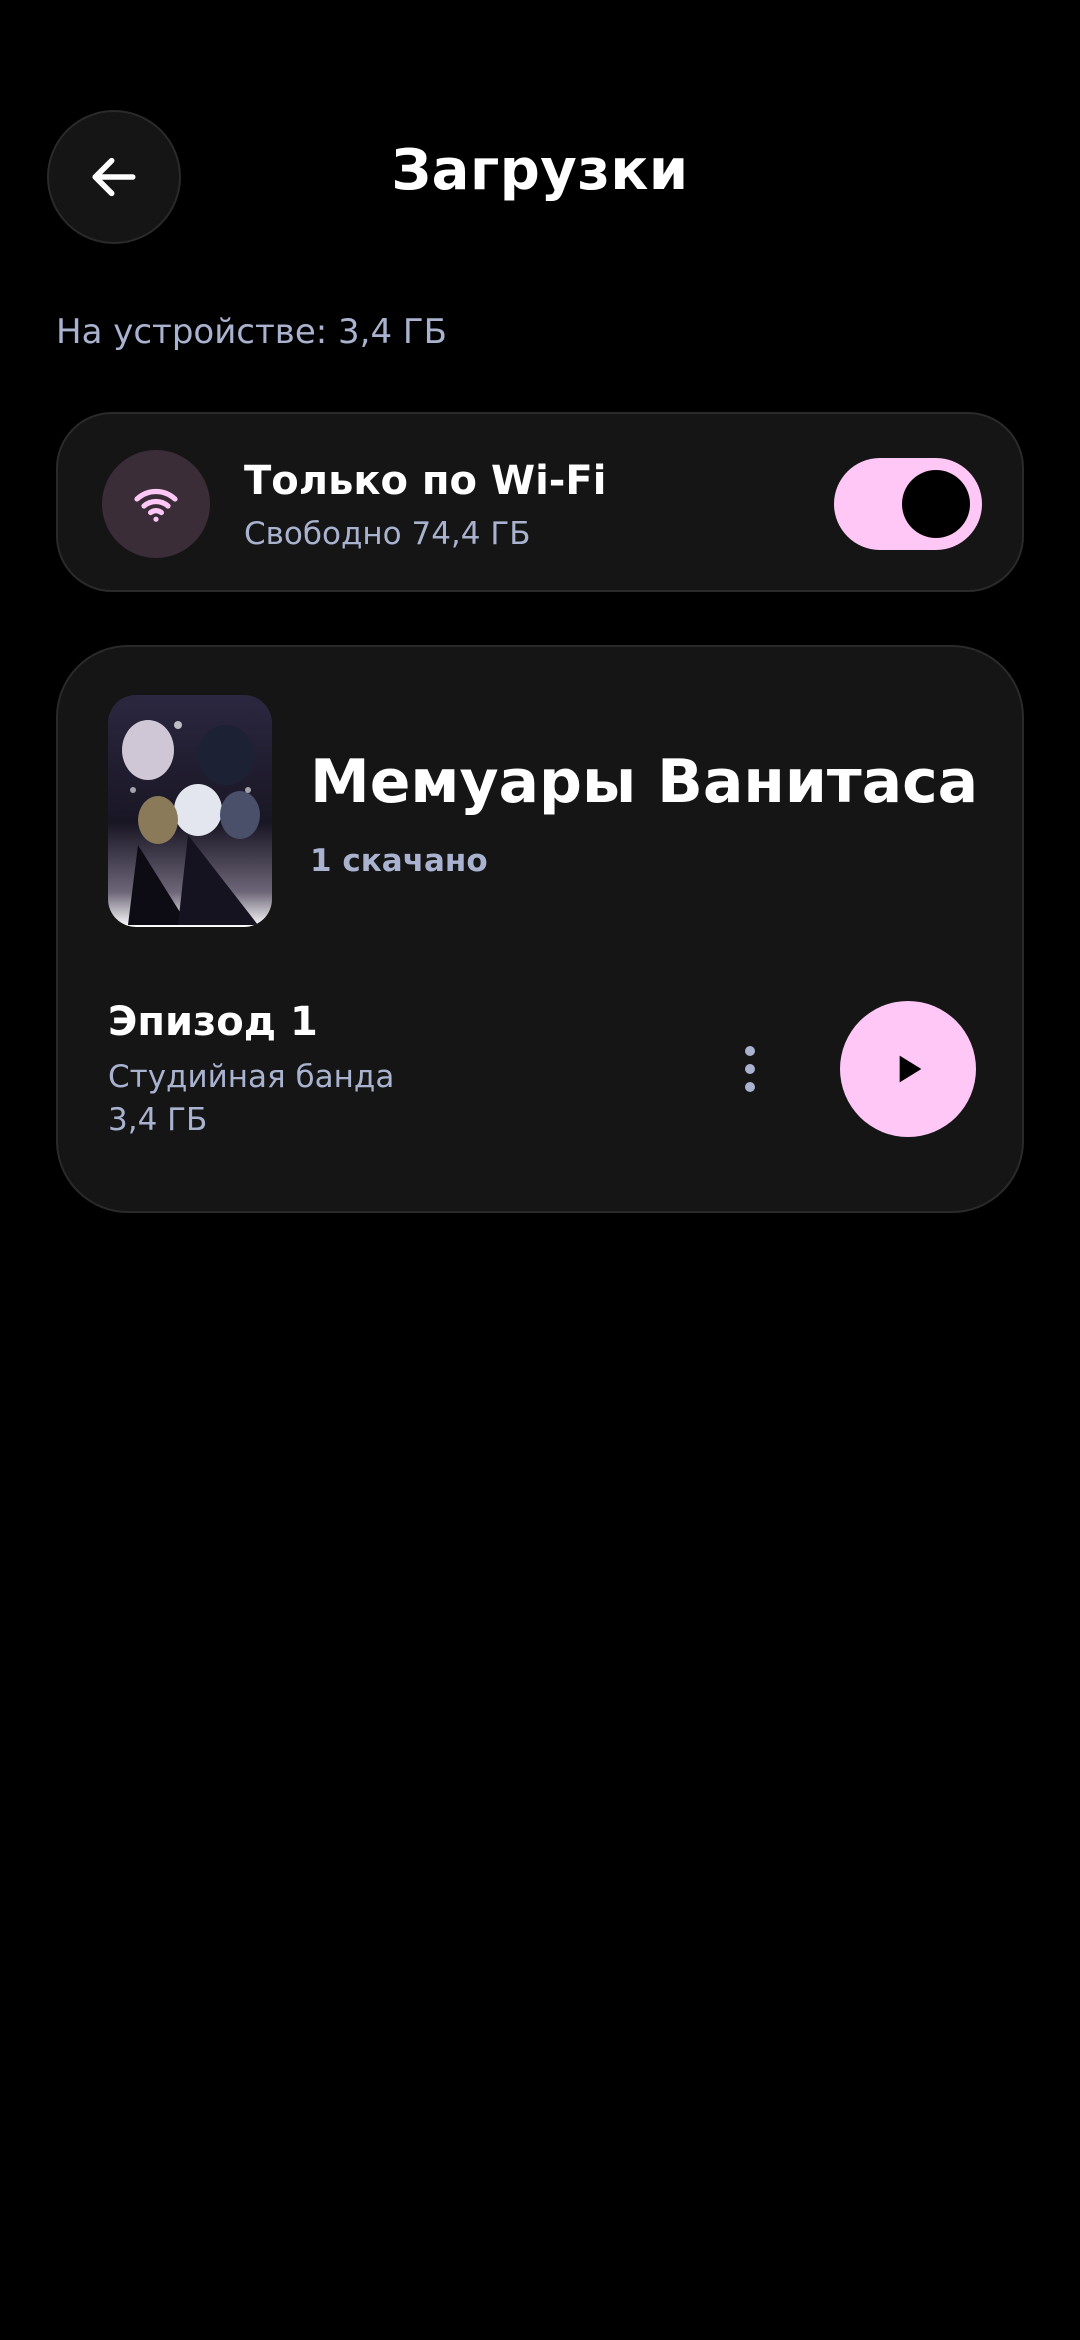 This screenshot has width=1080, height=2340. I want to click on wifi-icon-container, so click(156, 504).